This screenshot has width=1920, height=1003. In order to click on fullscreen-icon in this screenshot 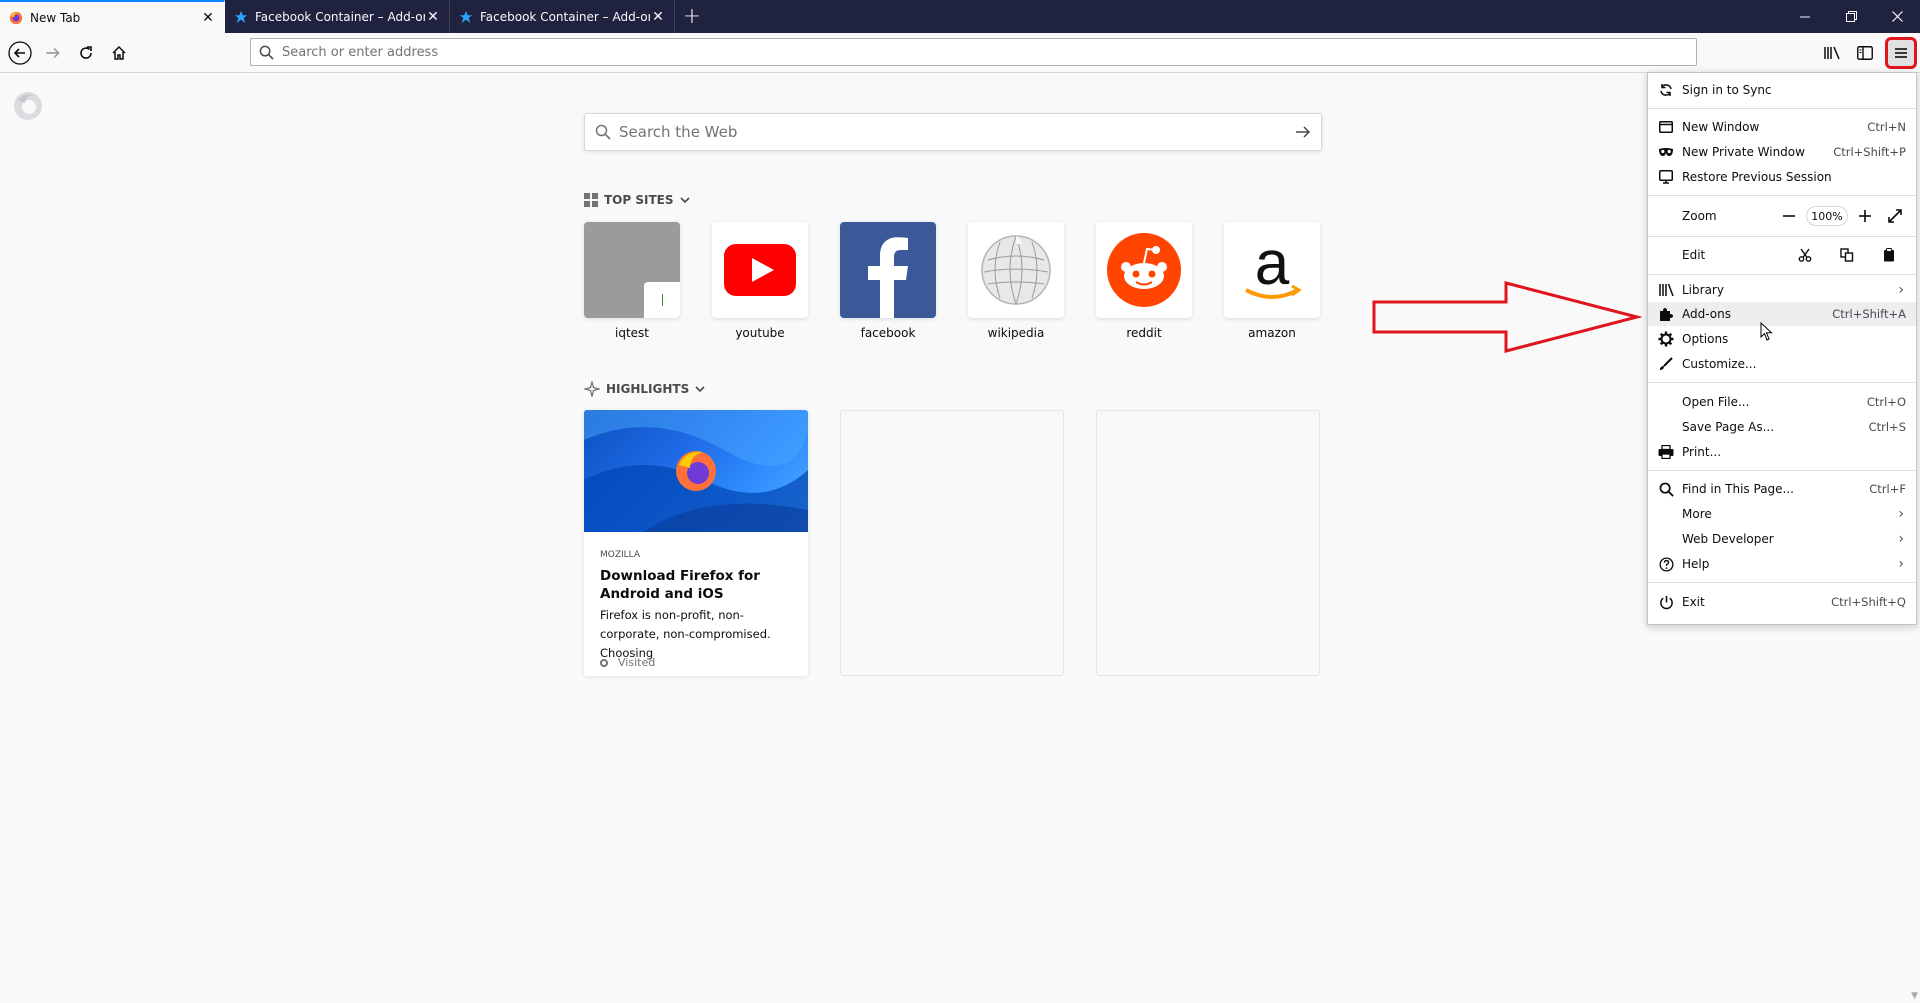, I will do `click(1895, 216)`.